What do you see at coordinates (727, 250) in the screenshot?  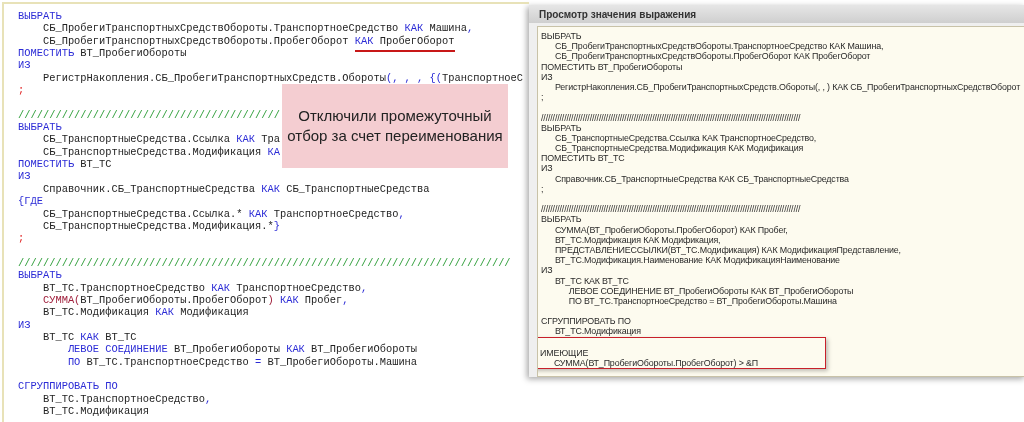 I see `text-line: ПРЕДСТАВЛЕНИЕССЫЛКИ(ВТ_ТС.Модификация) КАК МодификацияПредставление,` at bounding box center [727, 250].